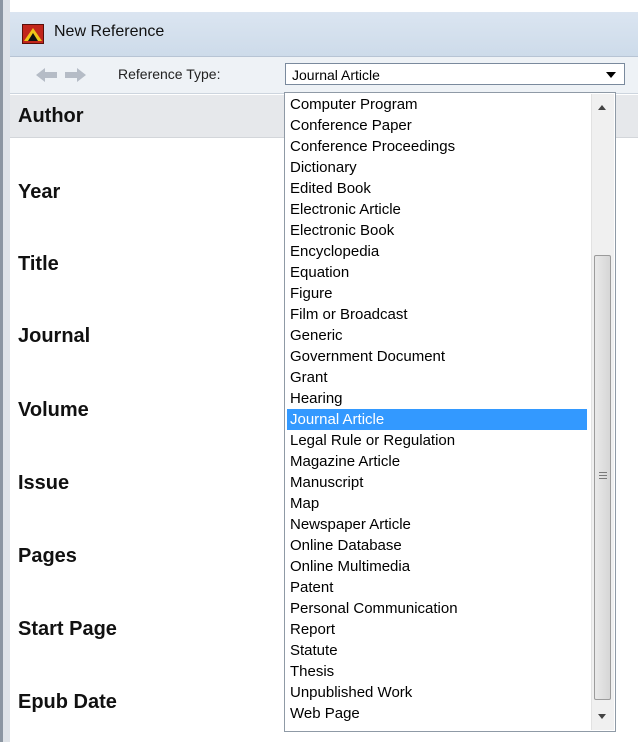 The image size is (638, 742). Describe the element at coordinates (53, 410) in the screenshot. I see `field-label-volume: Volume` at that location.